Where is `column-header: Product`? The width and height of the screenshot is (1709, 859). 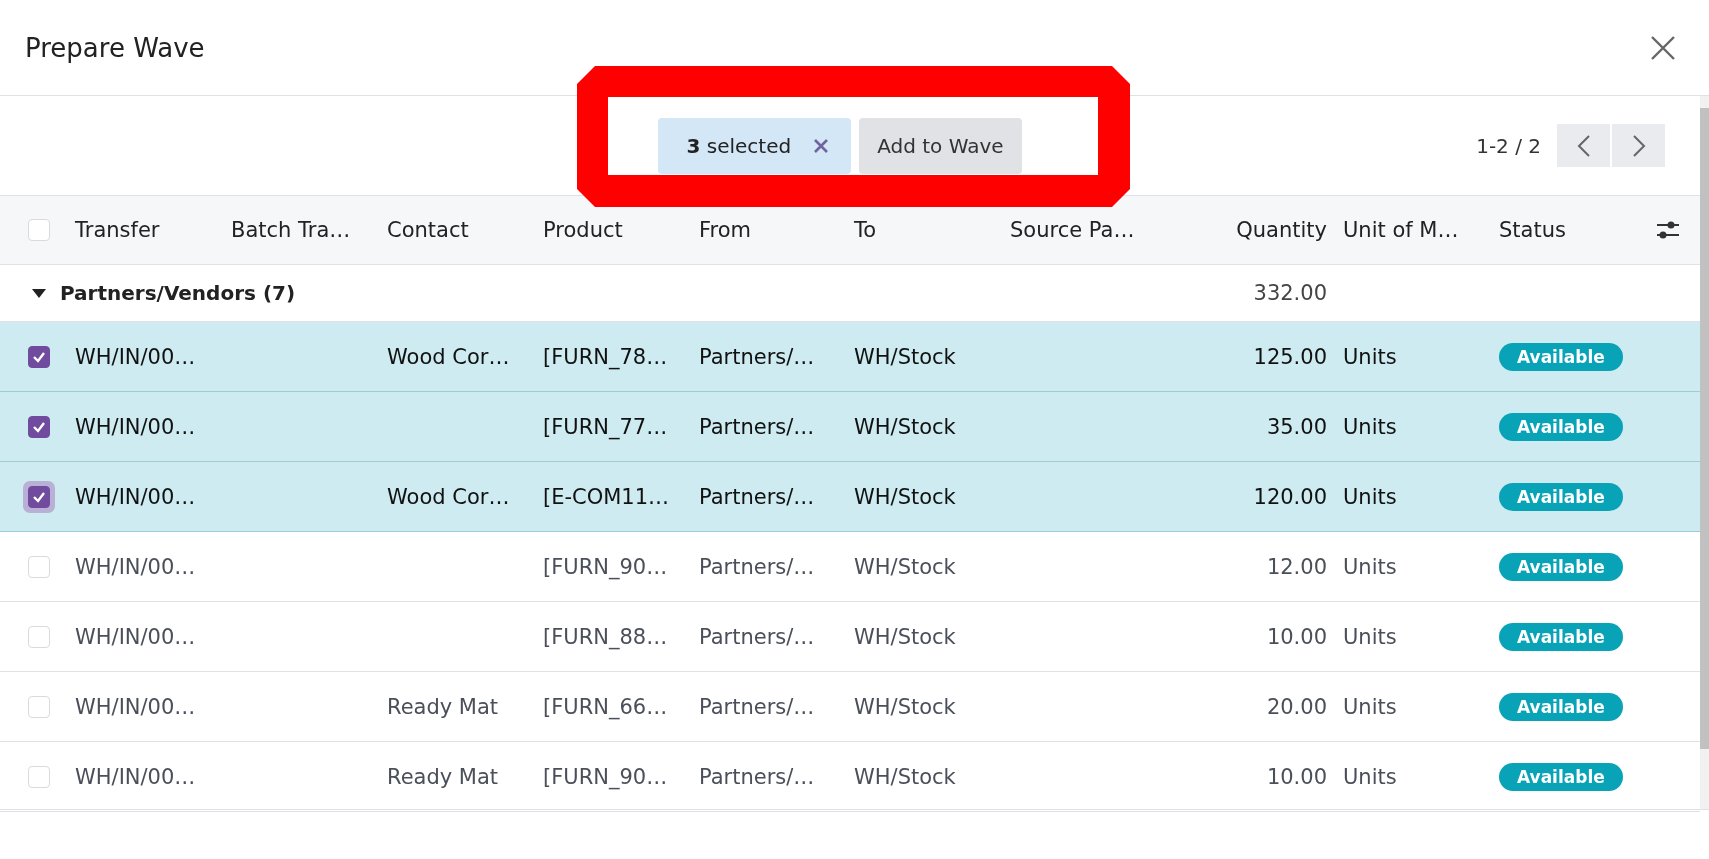 column-header: Product is located at coordinates (583, 230).